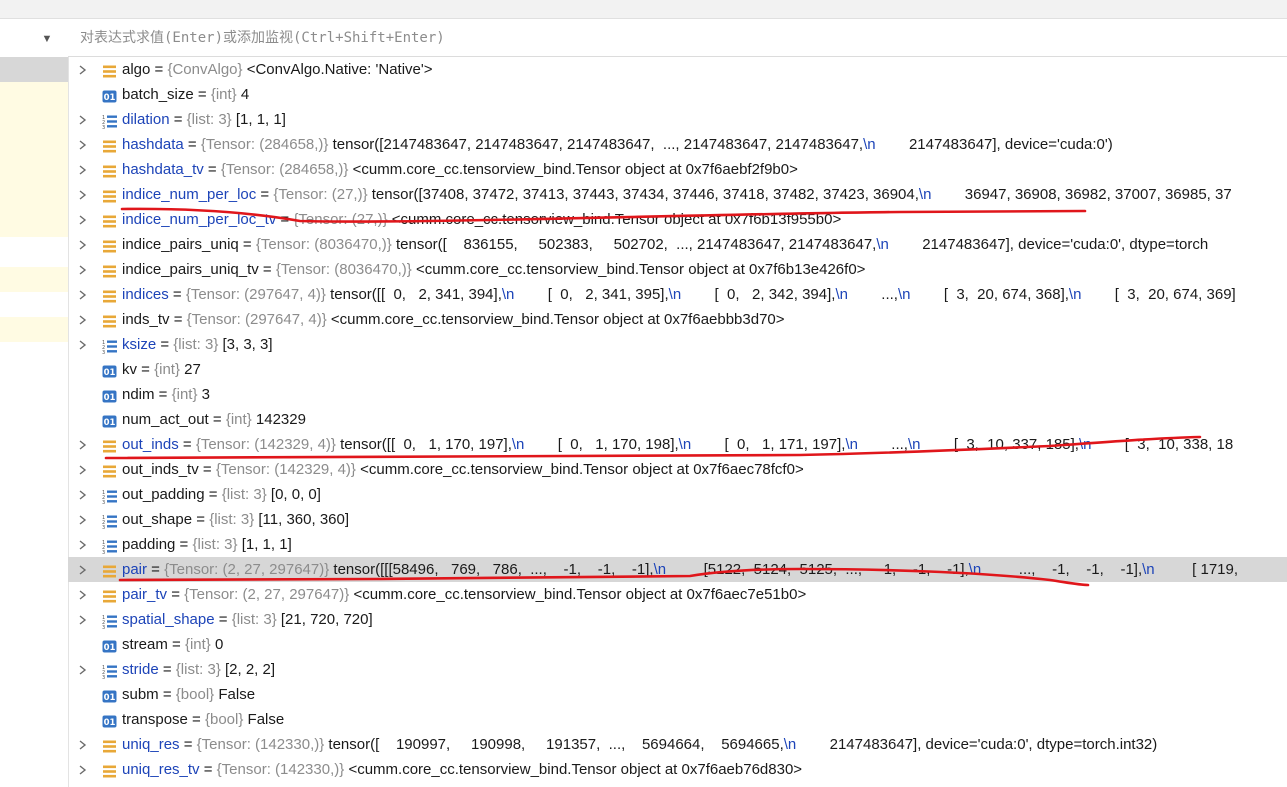 Image resolution: width=1287 pixels, height=787 pixels. Describe the element at coordinates (677, 519) in the screenshot. I see `variable-row-out-shape: 1 2 3 out_shape = {list: 3} [11, 360, 360]` at that location.